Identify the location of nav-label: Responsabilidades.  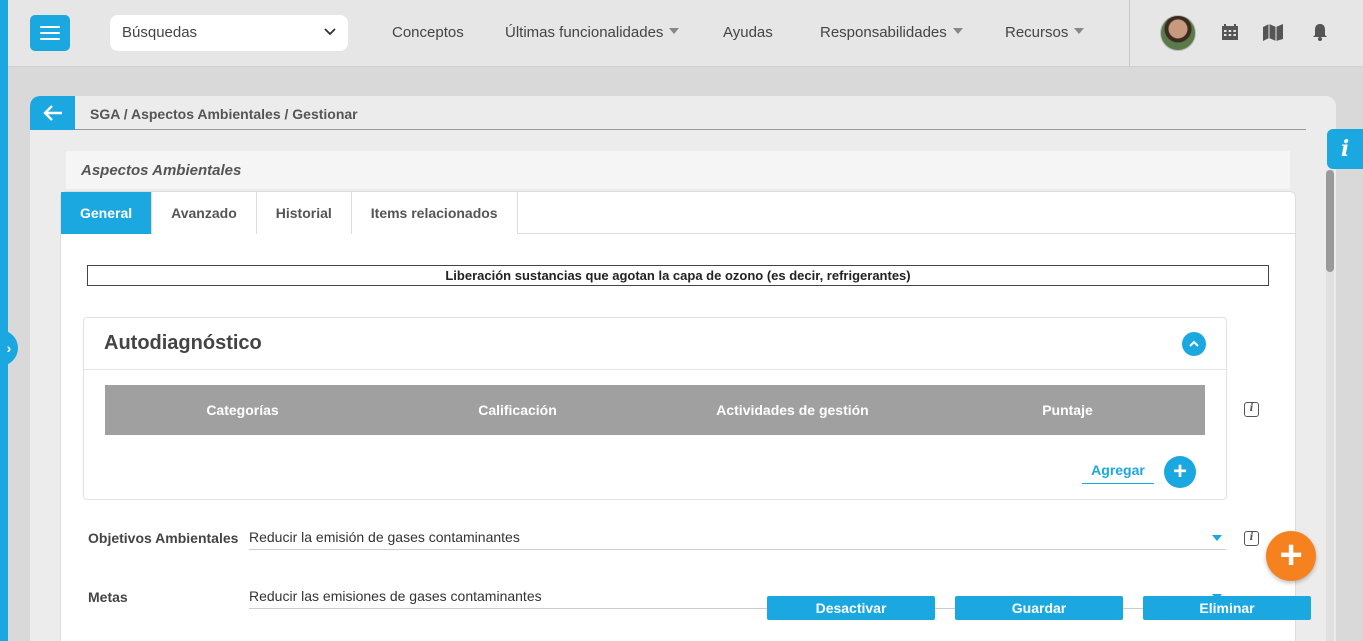
(883, 32).